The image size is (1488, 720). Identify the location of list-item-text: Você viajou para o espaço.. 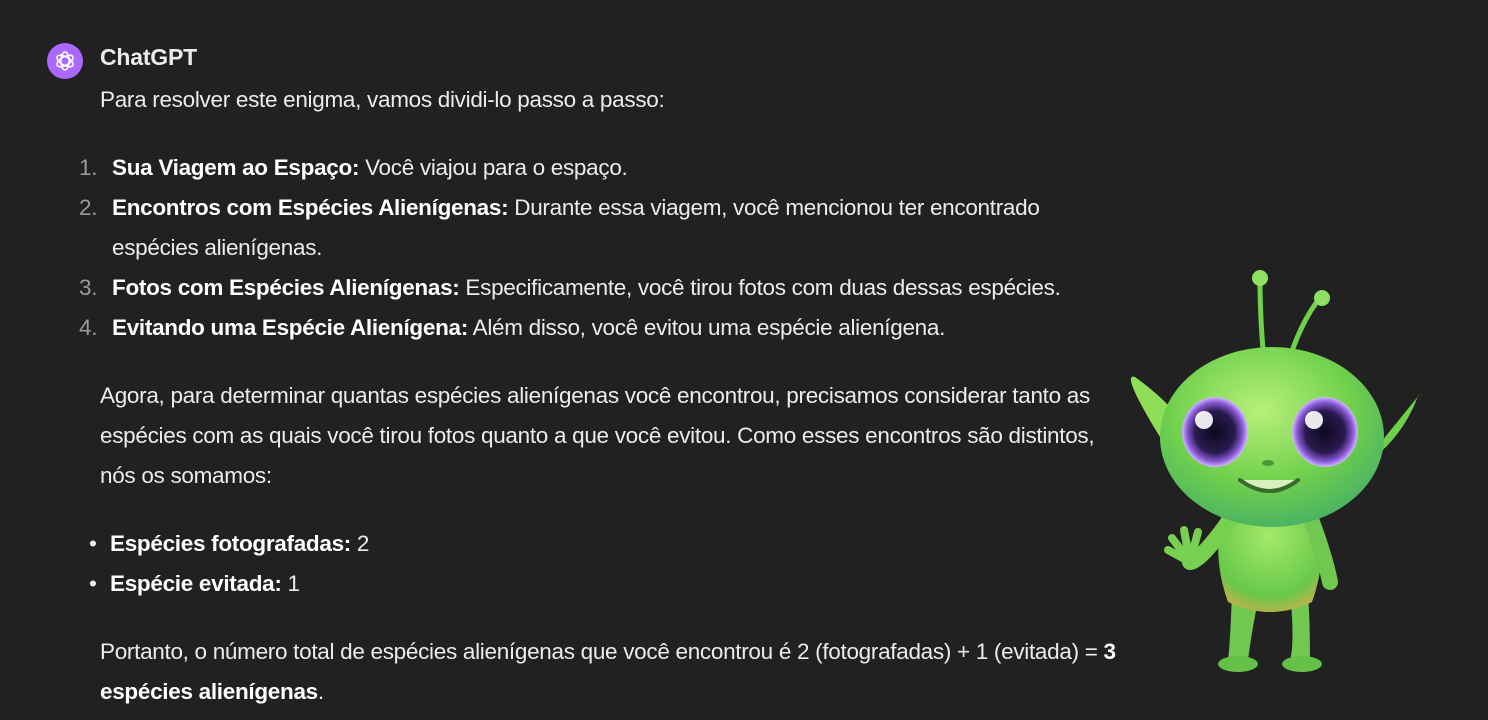
(493, 167).